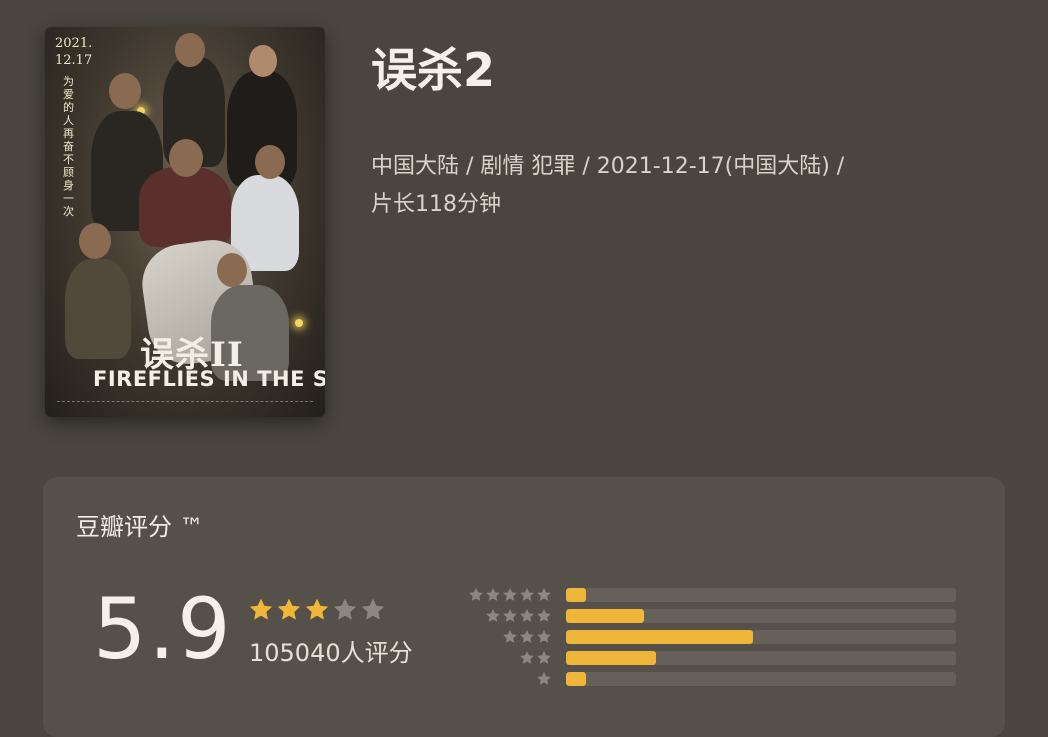  Describe the element at coordinates (163, 629) in the screenshot. I see `rating-score: 5.9` at that location.